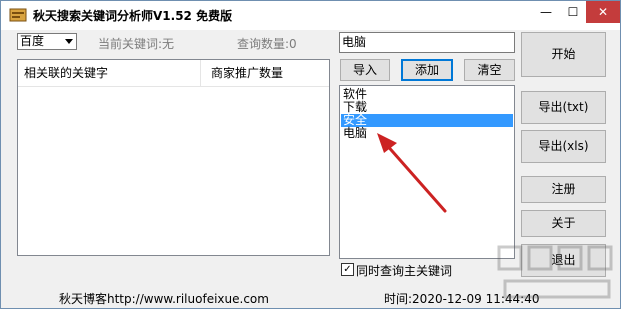 Image resolution: width=621 pixels, height=309 pixels. What do you see at coordinates (573, 12) in the screenshot?
I see `maximize-button: ☐` at bounding box center [573, 12].